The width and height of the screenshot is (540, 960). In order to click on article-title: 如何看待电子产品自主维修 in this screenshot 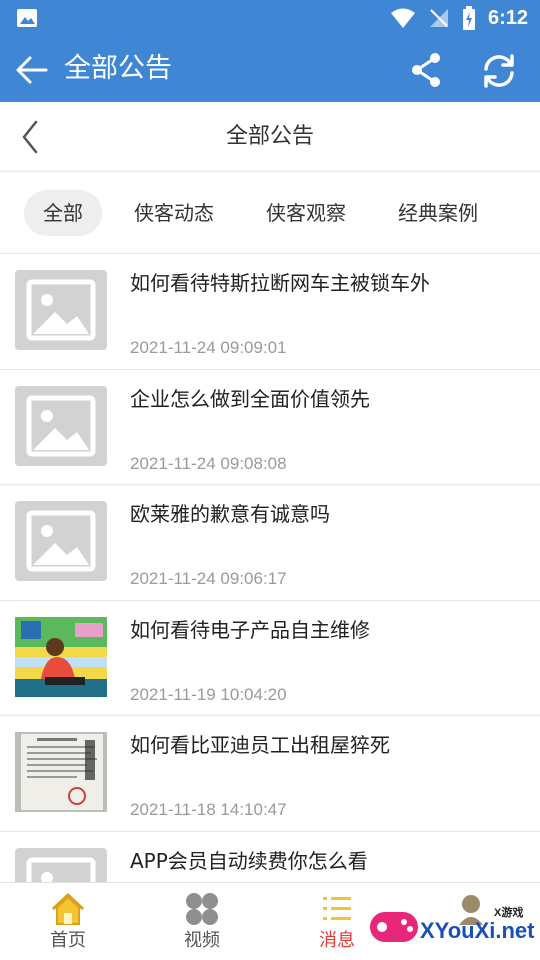, I will do `click(250, 629)`.